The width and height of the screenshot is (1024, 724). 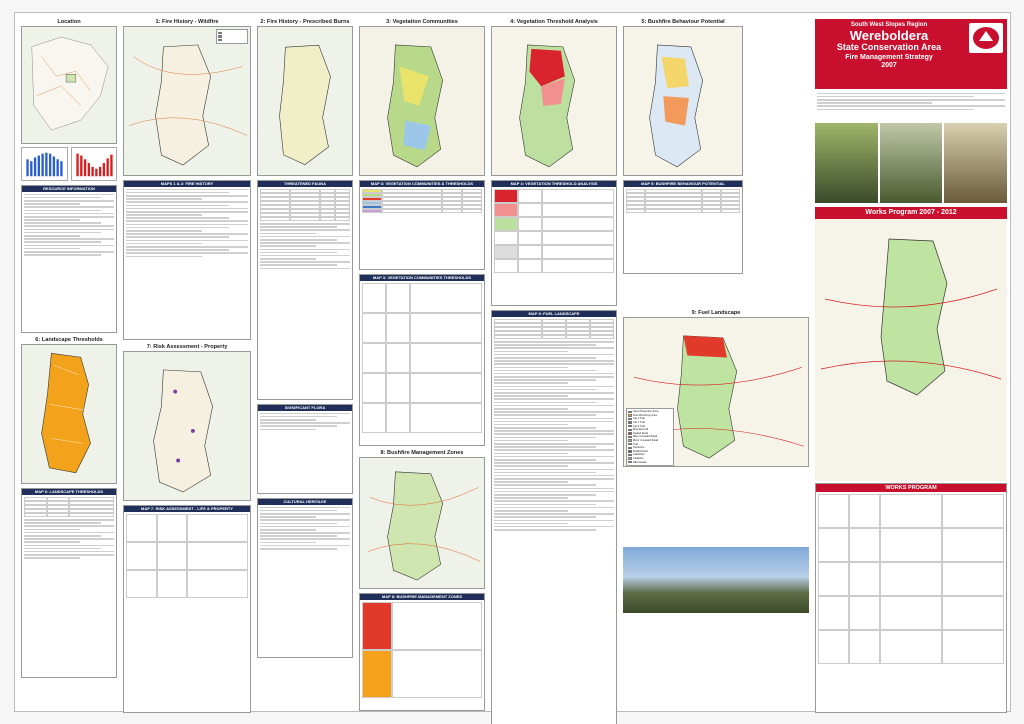 What do you see at coordinates (187, 509) in the screenshot?
I see `map7-heading: MAP 7: RISK ASSESSMENT - LIFE & PROPERTY` at bounding box center [187, 509].